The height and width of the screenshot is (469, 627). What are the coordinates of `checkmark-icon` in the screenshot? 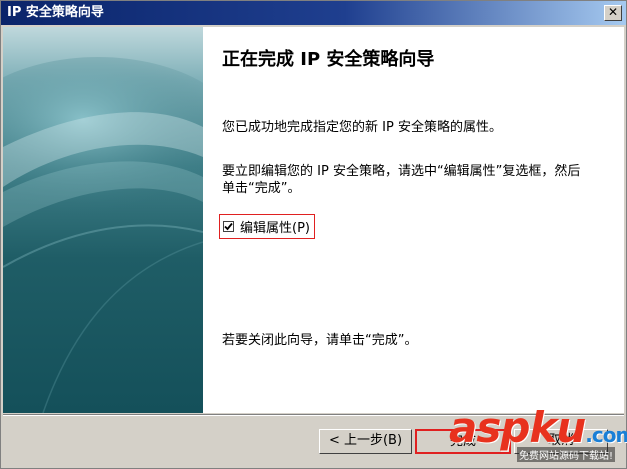 It's located at (228, 226).